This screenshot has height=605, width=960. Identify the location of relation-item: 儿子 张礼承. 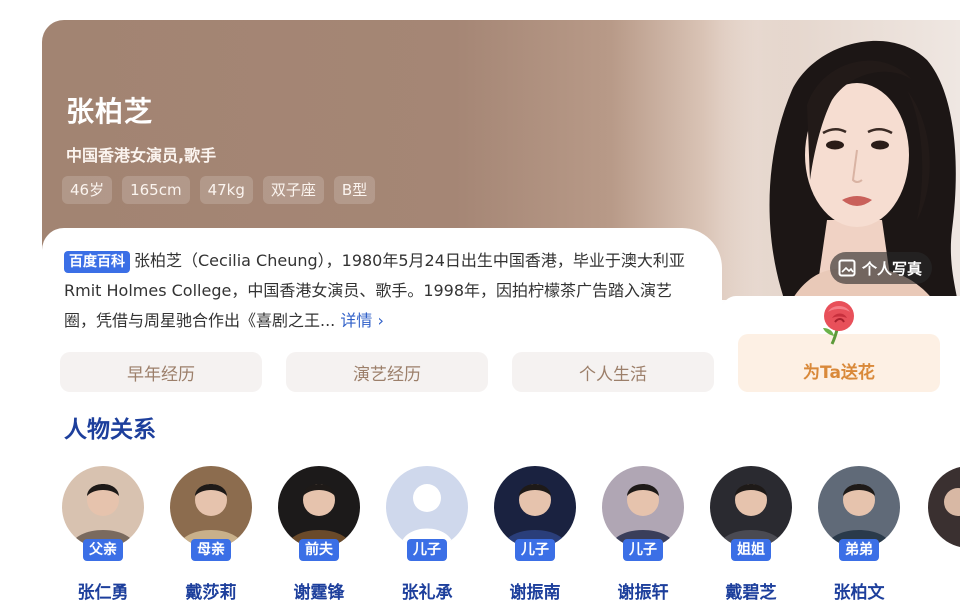
(427, 534).